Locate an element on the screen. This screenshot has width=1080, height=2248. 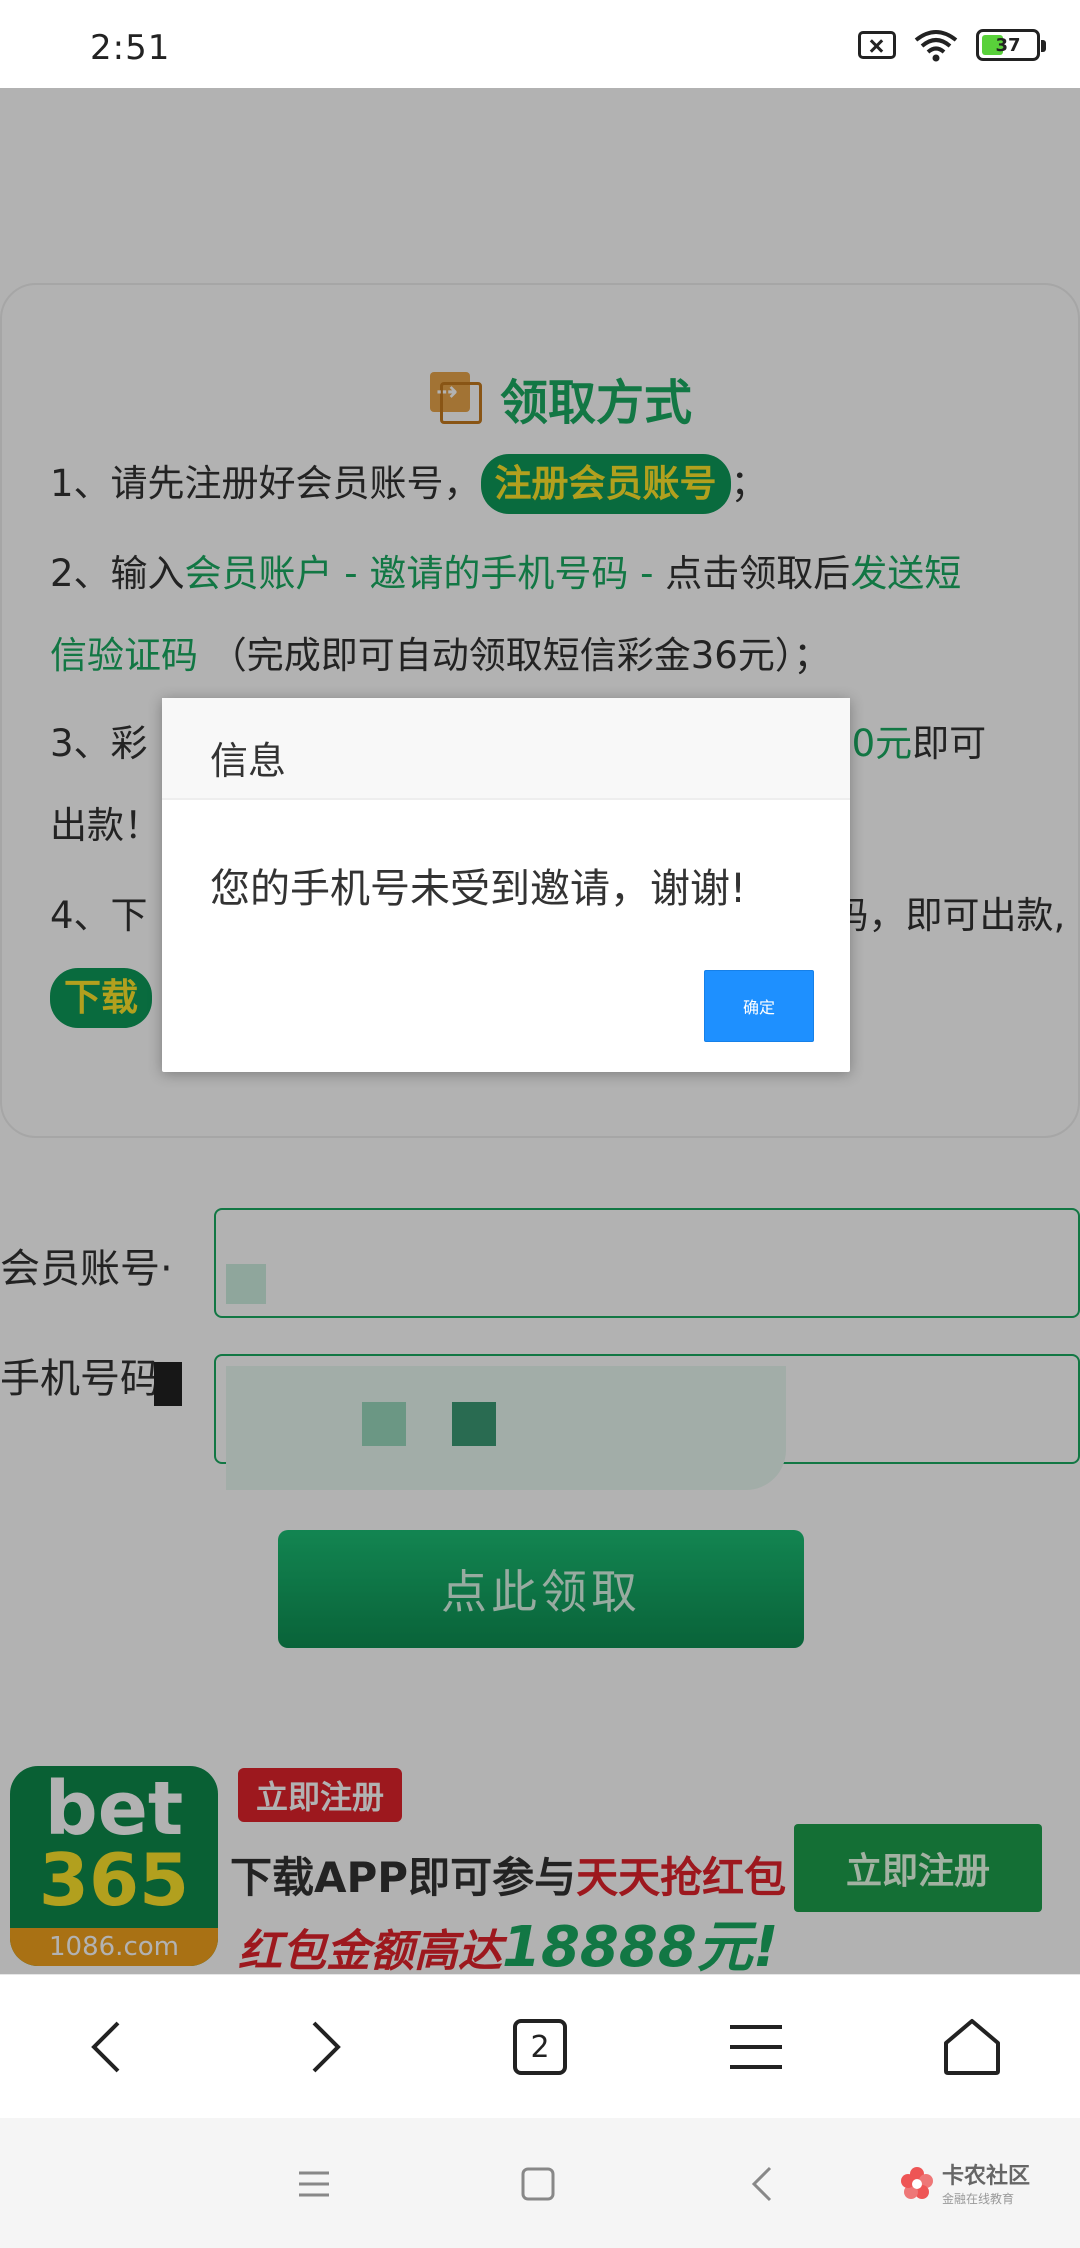
menu-icon is located at coordinates (756, 2047).